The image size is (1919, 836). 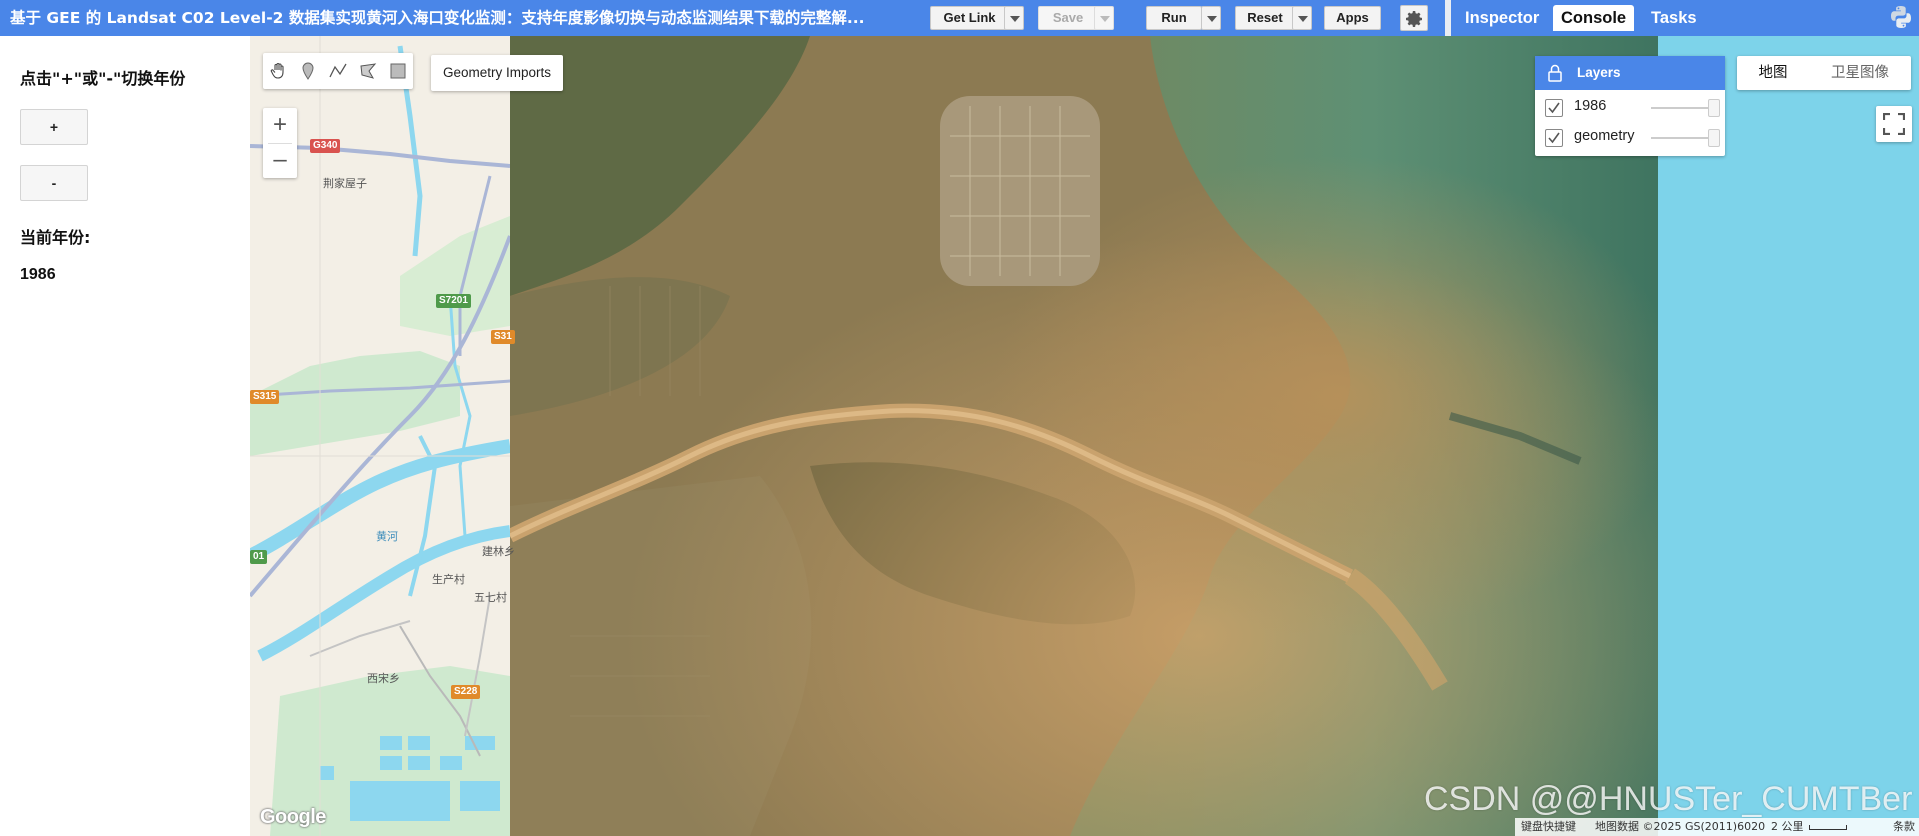 I want to click on road-shield-s31: S31, so click(x=503, y=337).